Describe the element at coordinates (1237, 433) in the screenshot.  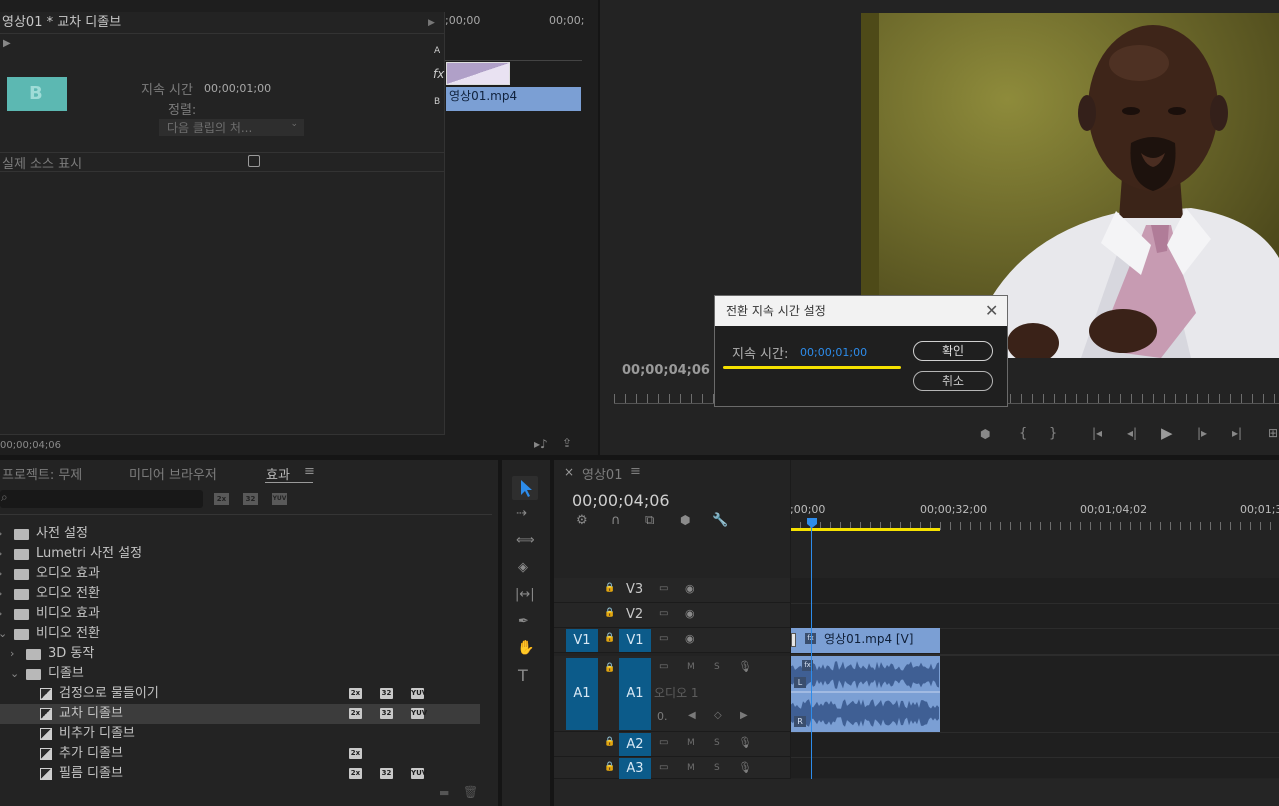
I see `go-to-out-icon: ▸|` at that location.